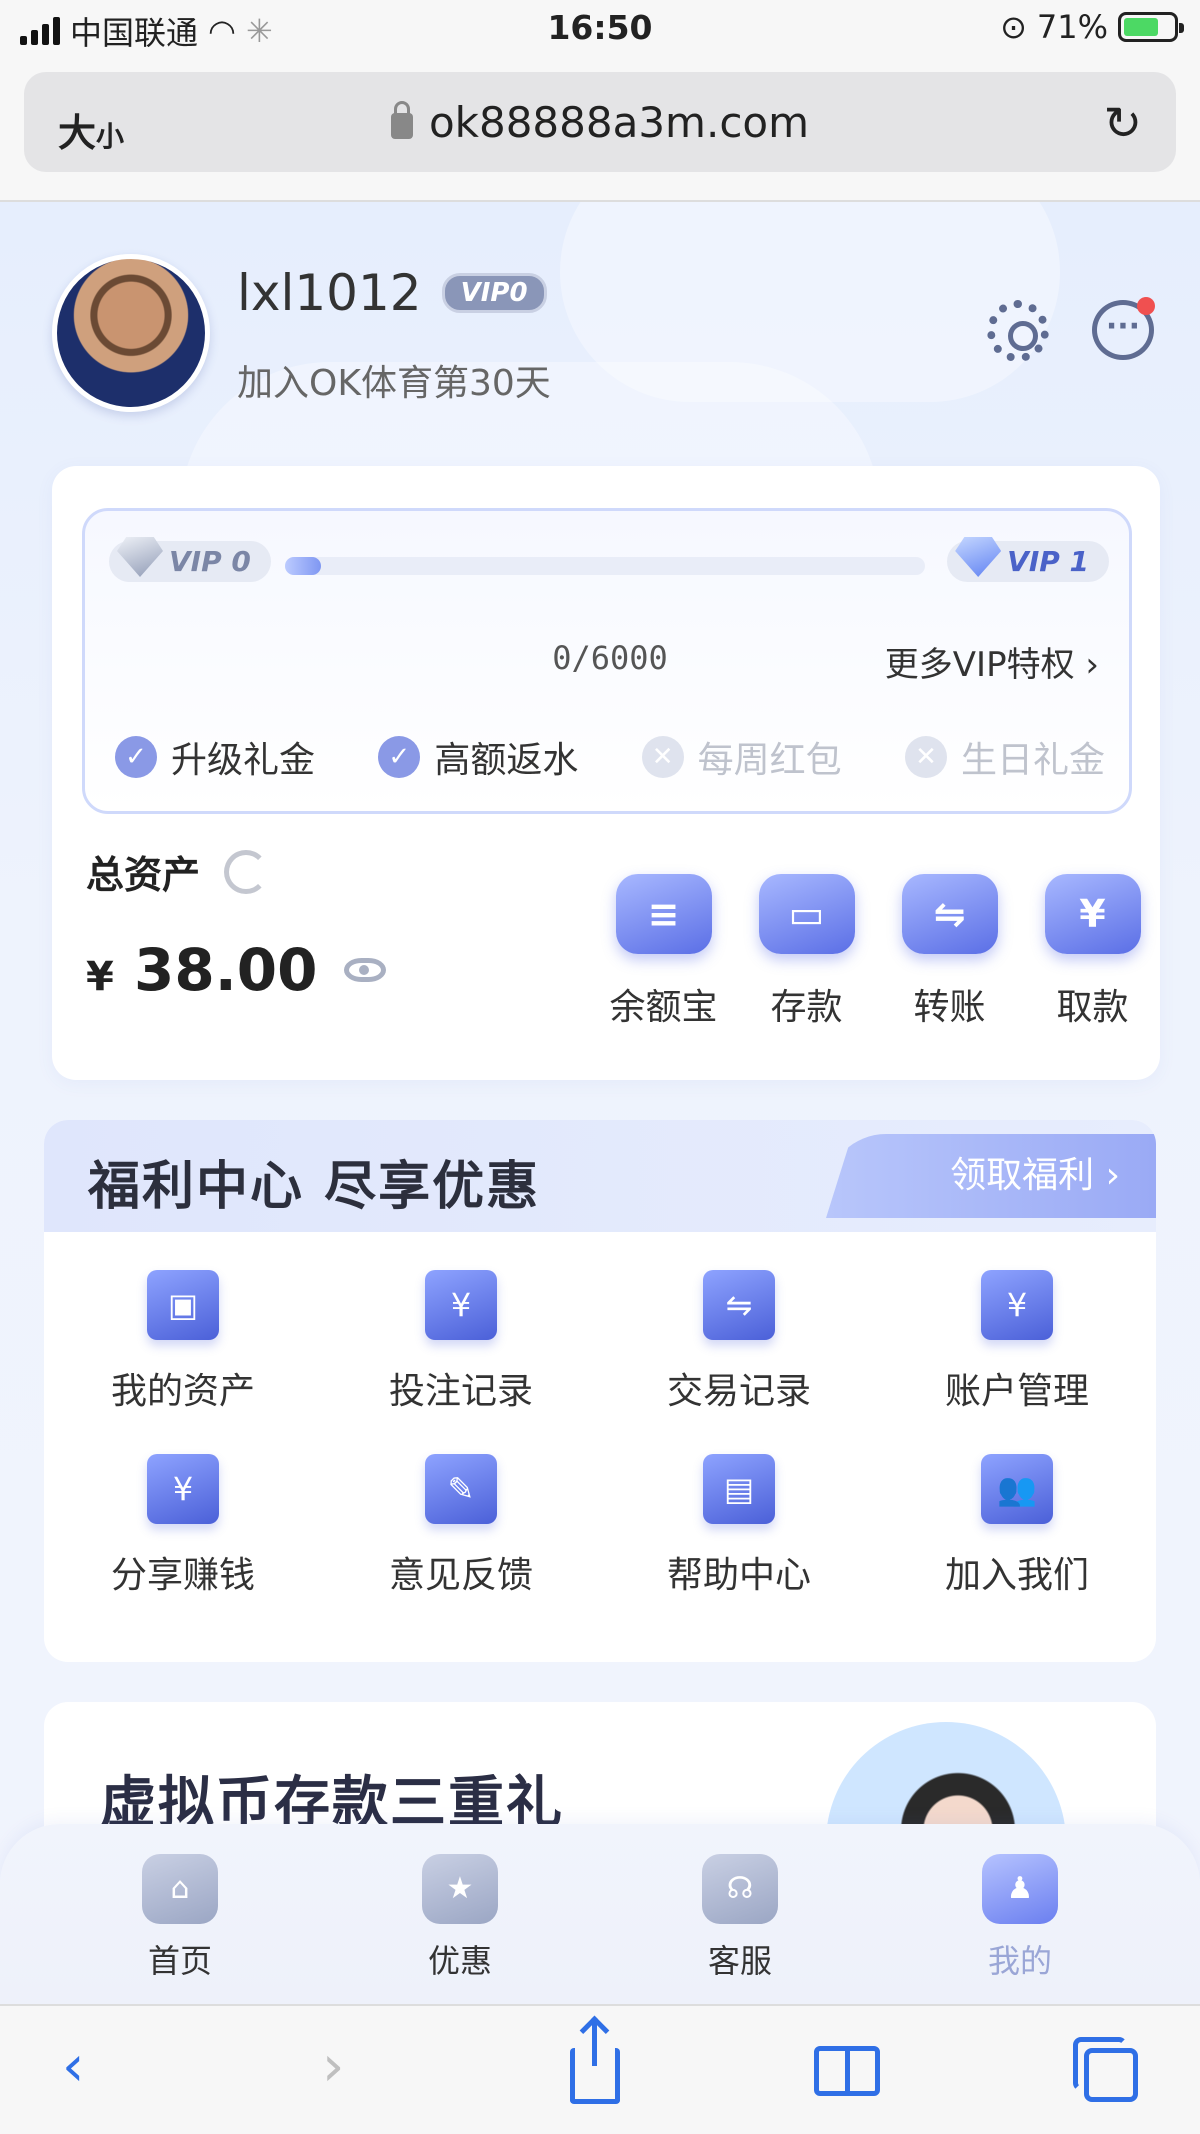 The height and width of the screenshot is (2134, 1200). I want to click on refresh-icon, so click(246, 871).